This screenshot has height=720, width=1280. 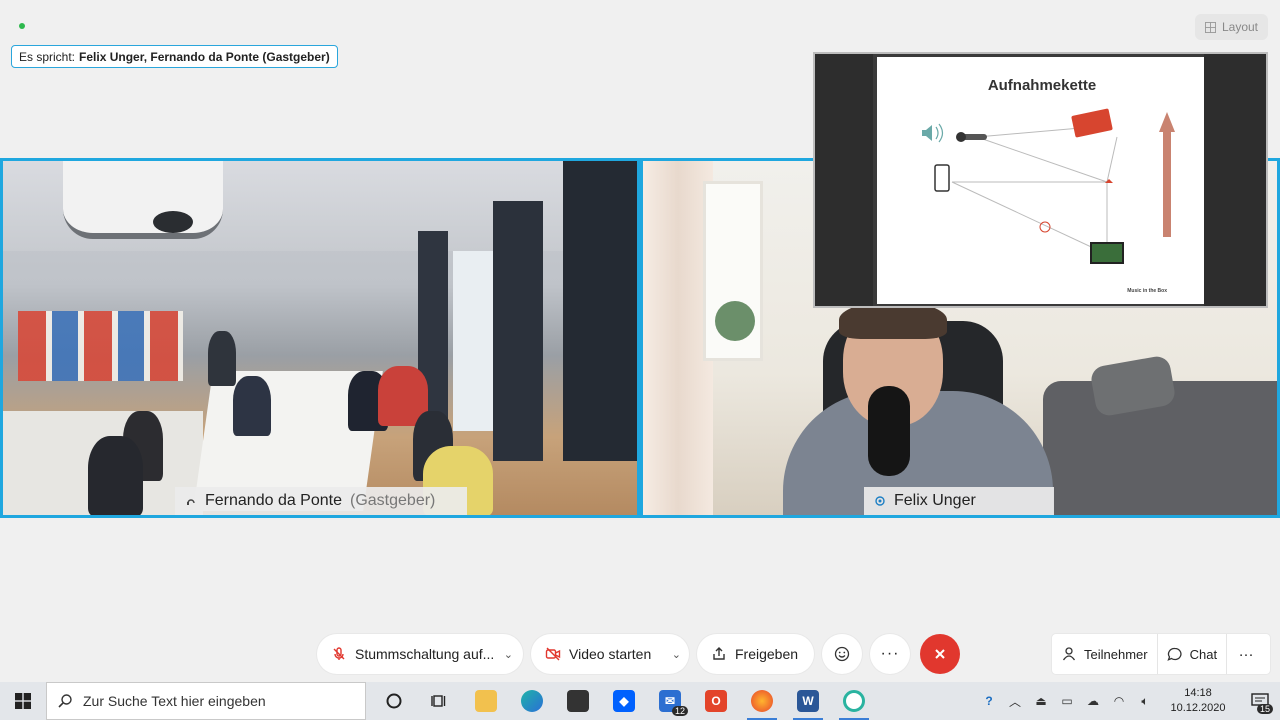 I want to click on taskbar-task-view, so click(x=440, y=701).